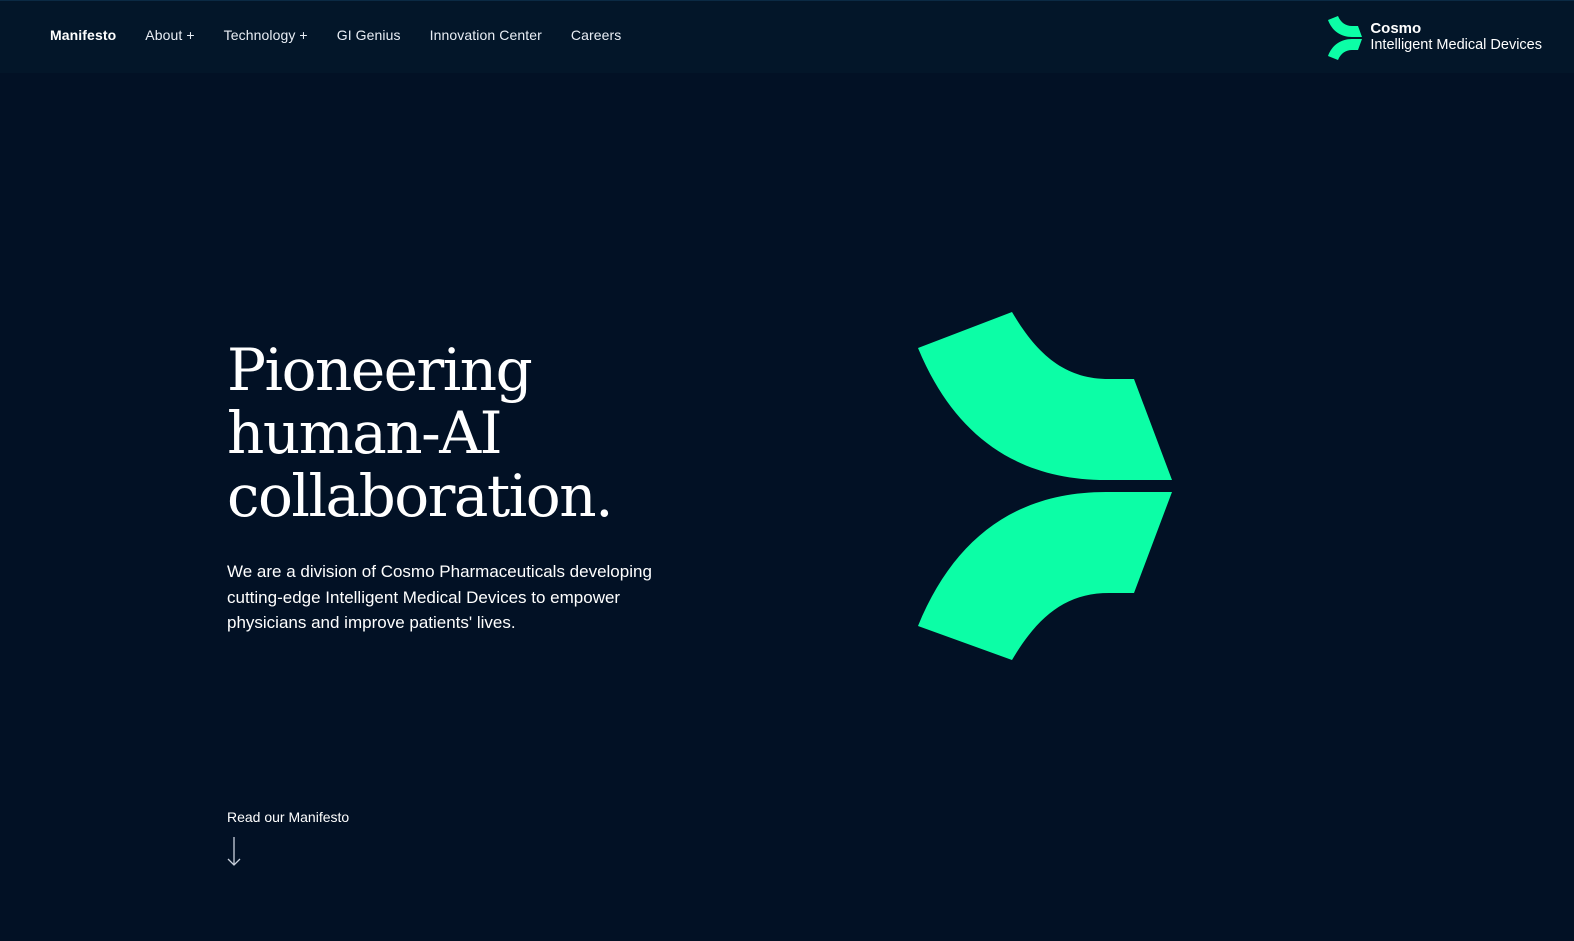  Describe the element at coordinates (486, 35) in the screenshot. I see `nav-item-innovation-center: Innovation Center` at that location.